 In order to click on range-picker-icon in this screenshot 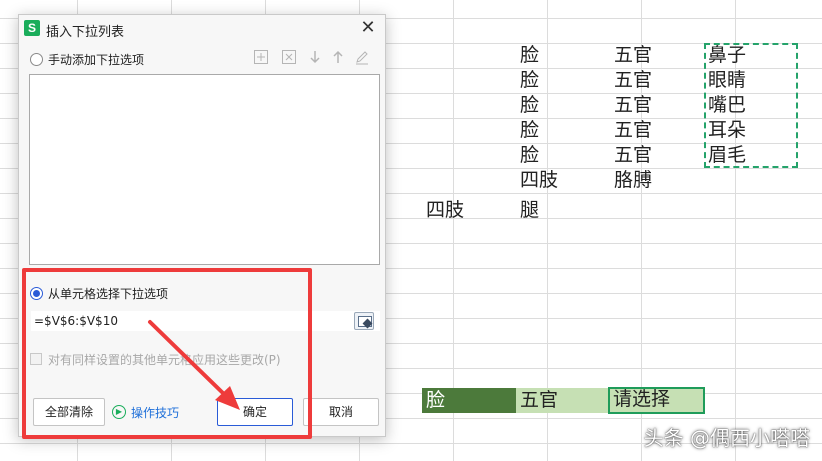, I will do `click(364, 321)`.